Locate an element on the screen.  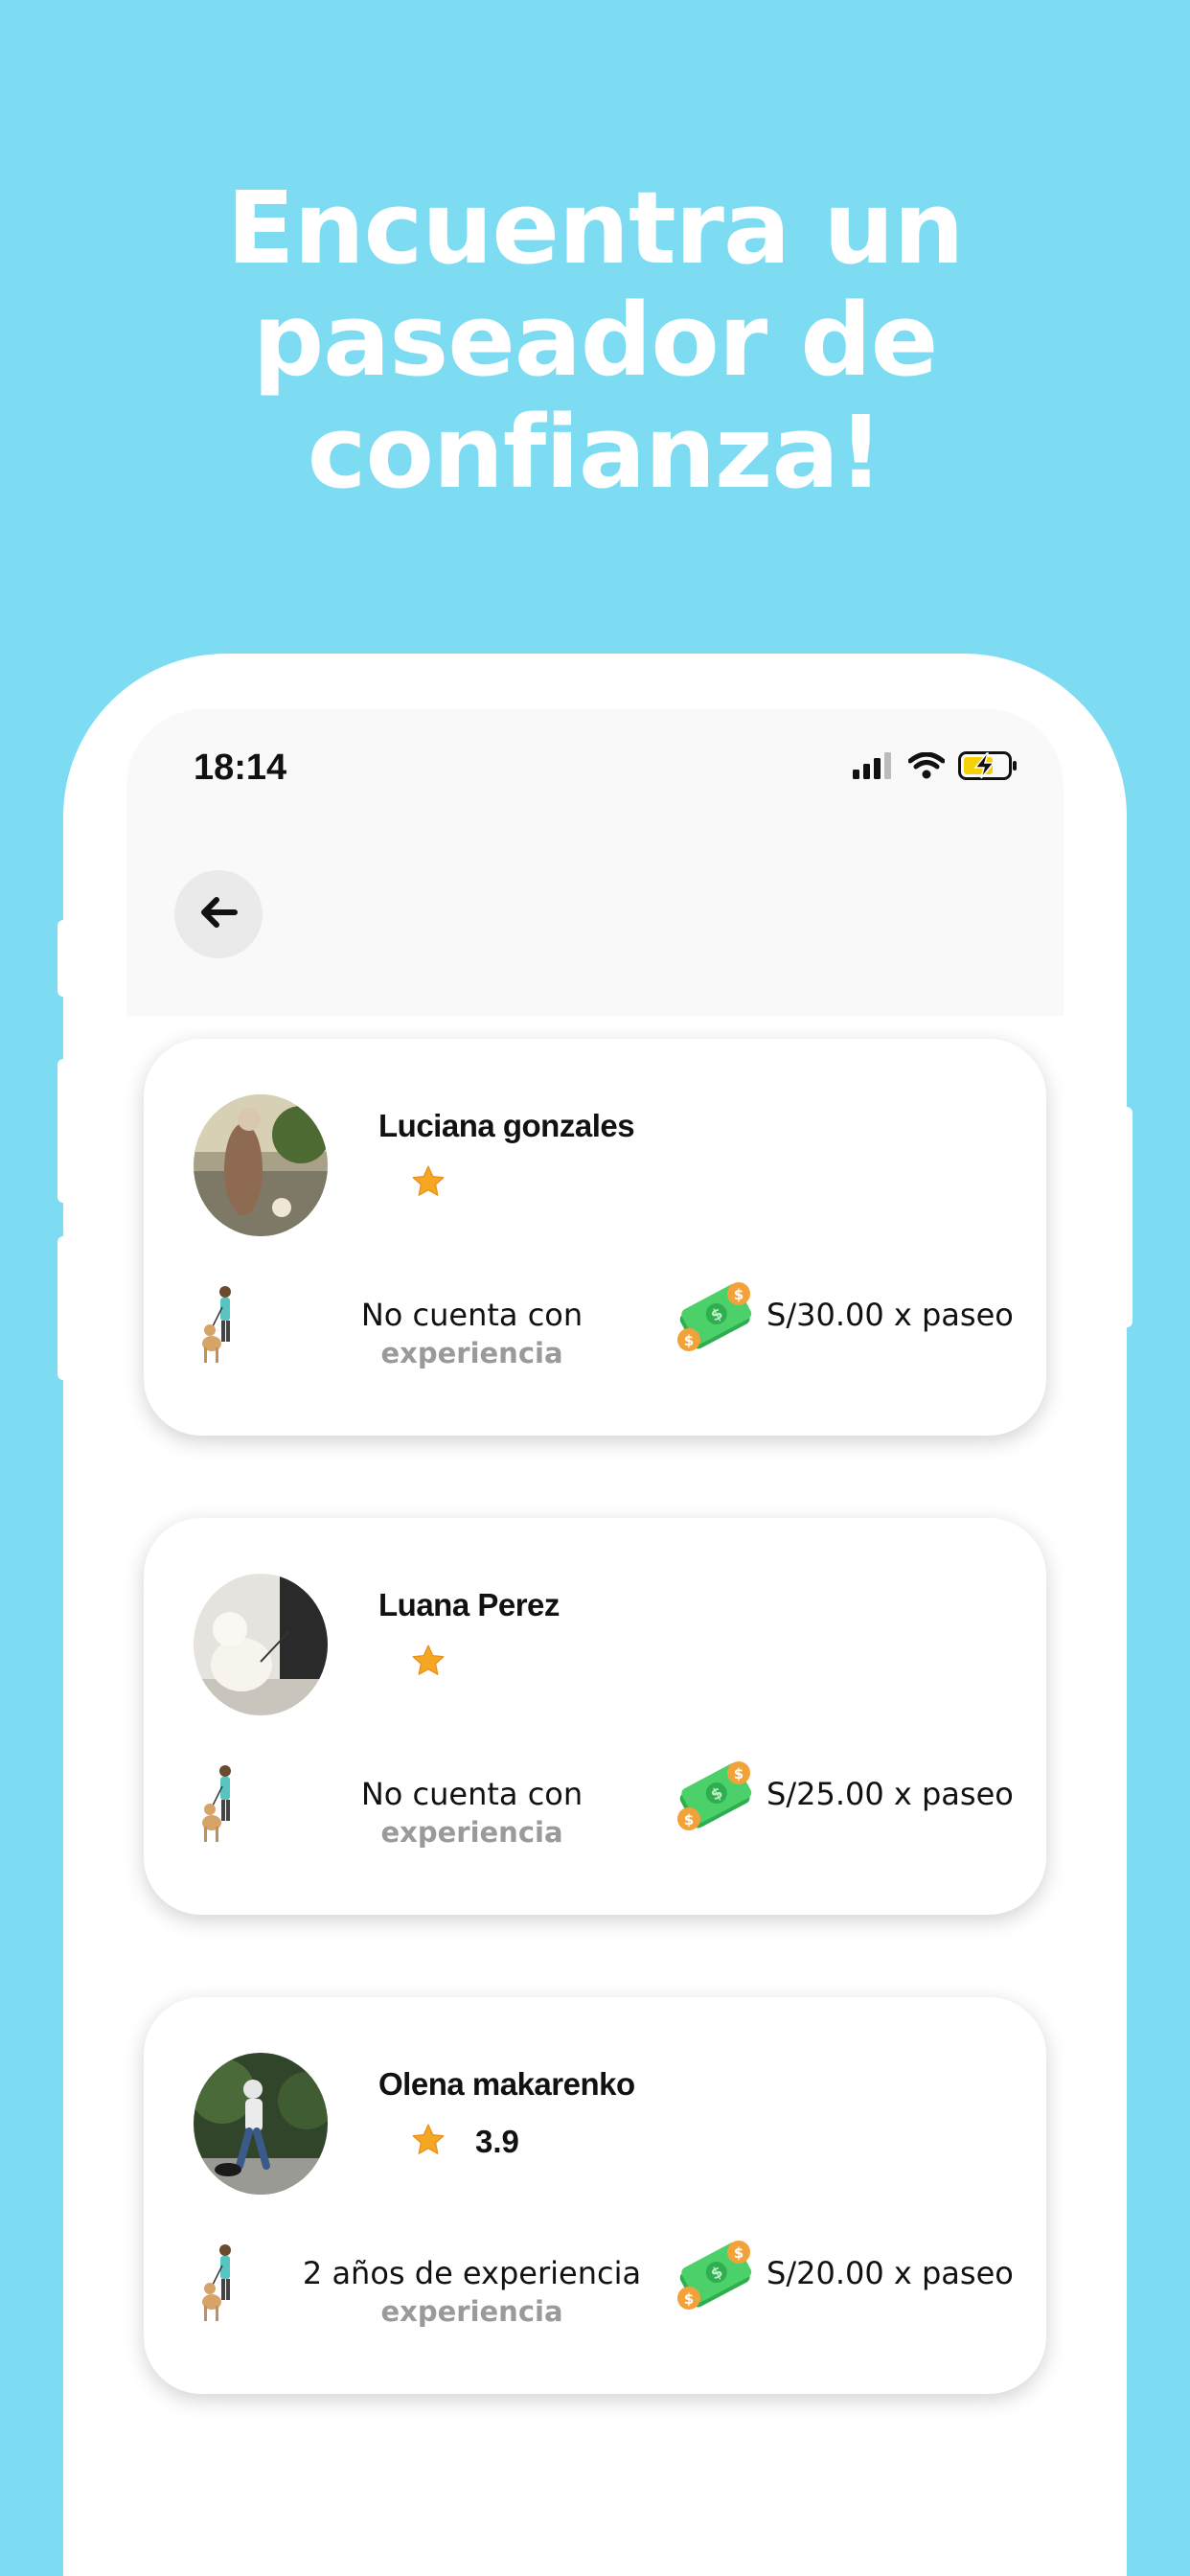
phone-side-button-power is located at coordinates (1127, 1217).